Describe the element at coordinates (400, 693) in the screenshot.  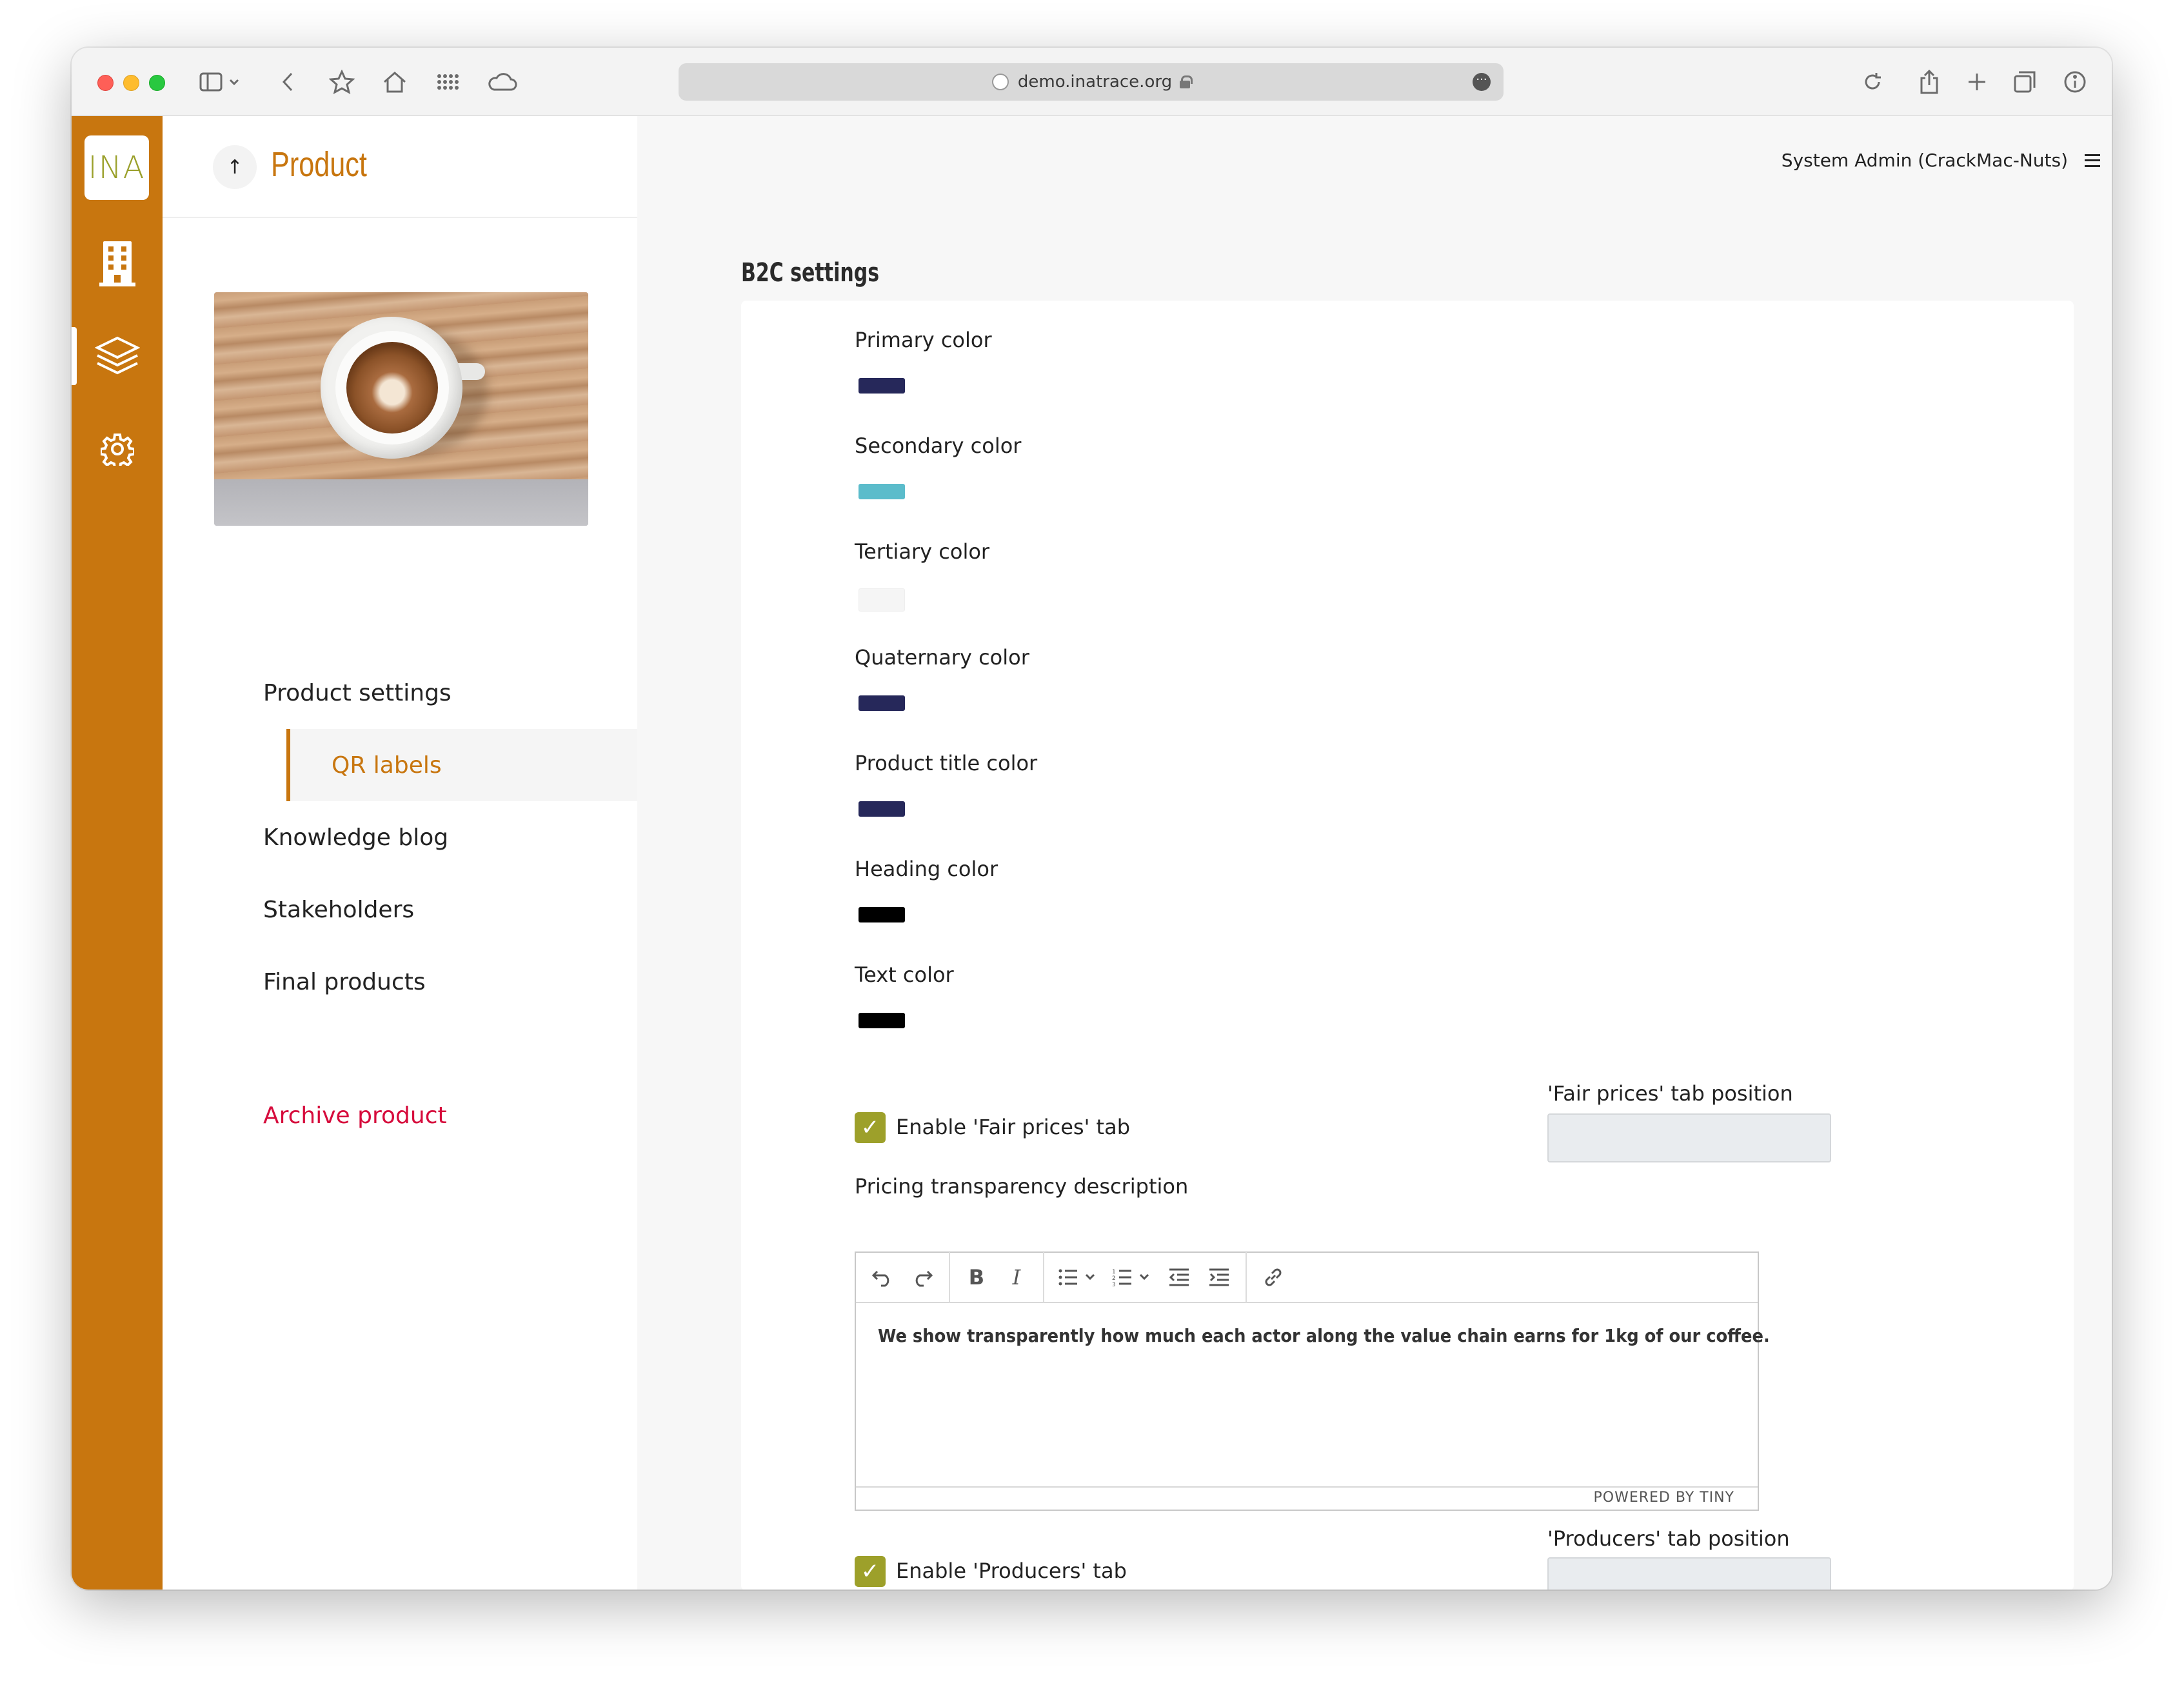
I see `nav-product-settings: Product settings` at that location.